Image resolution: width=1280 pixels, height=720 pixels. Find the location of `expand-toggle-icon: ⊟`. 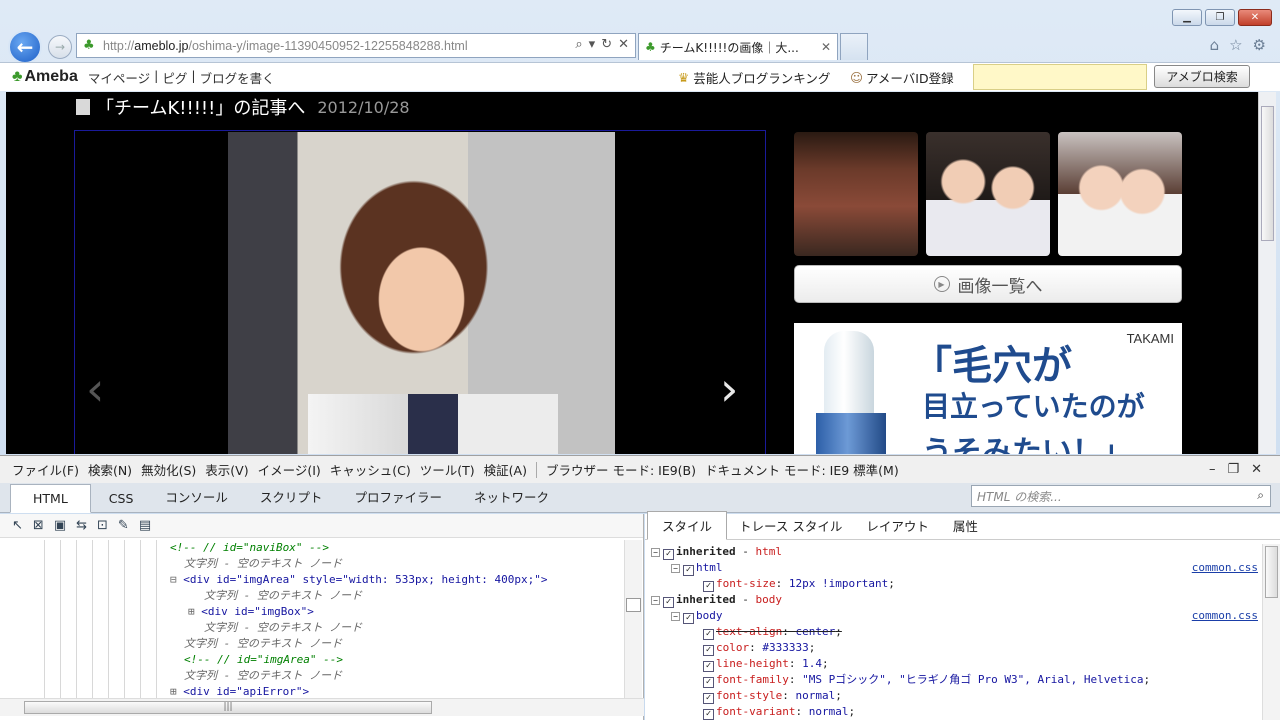

expand-toggle-icon: ⊟ is located at coordinates (176, 579).